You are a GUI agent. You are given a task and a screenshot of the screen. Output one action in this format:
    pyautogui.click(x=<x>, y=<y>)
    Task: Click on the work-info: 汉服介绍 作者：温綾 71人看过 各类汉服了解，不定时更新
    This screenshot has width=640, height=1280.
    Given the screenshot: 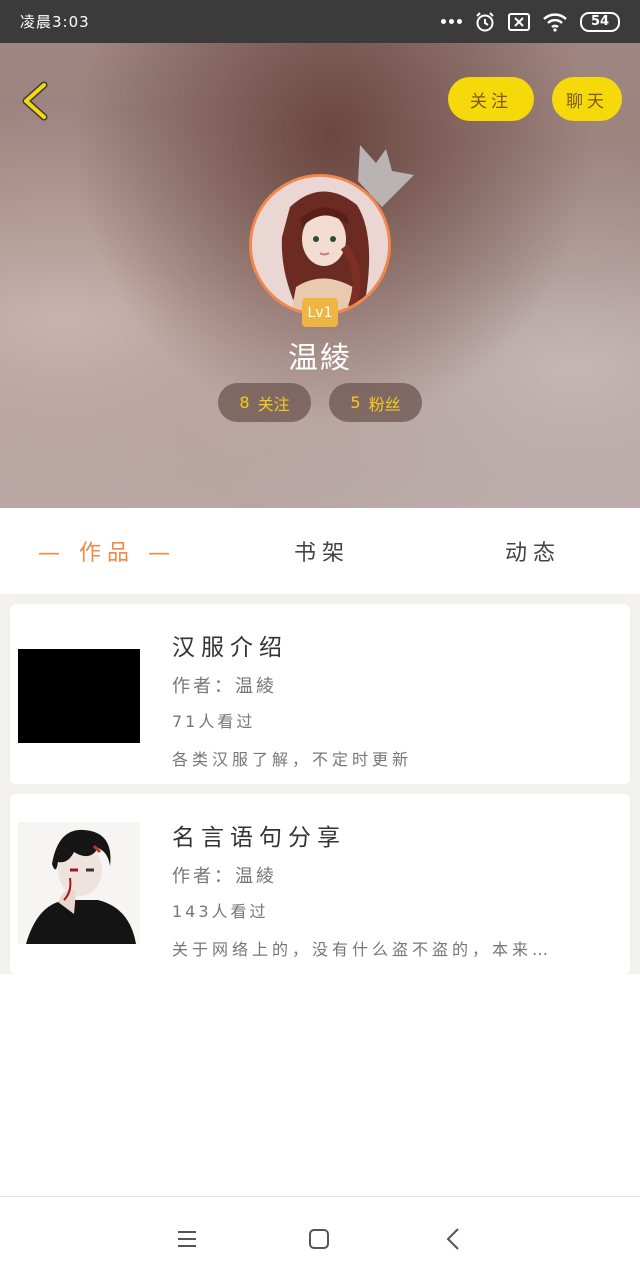 What is the action you would take?
    pyautogui.click(x=394, y=699)
    